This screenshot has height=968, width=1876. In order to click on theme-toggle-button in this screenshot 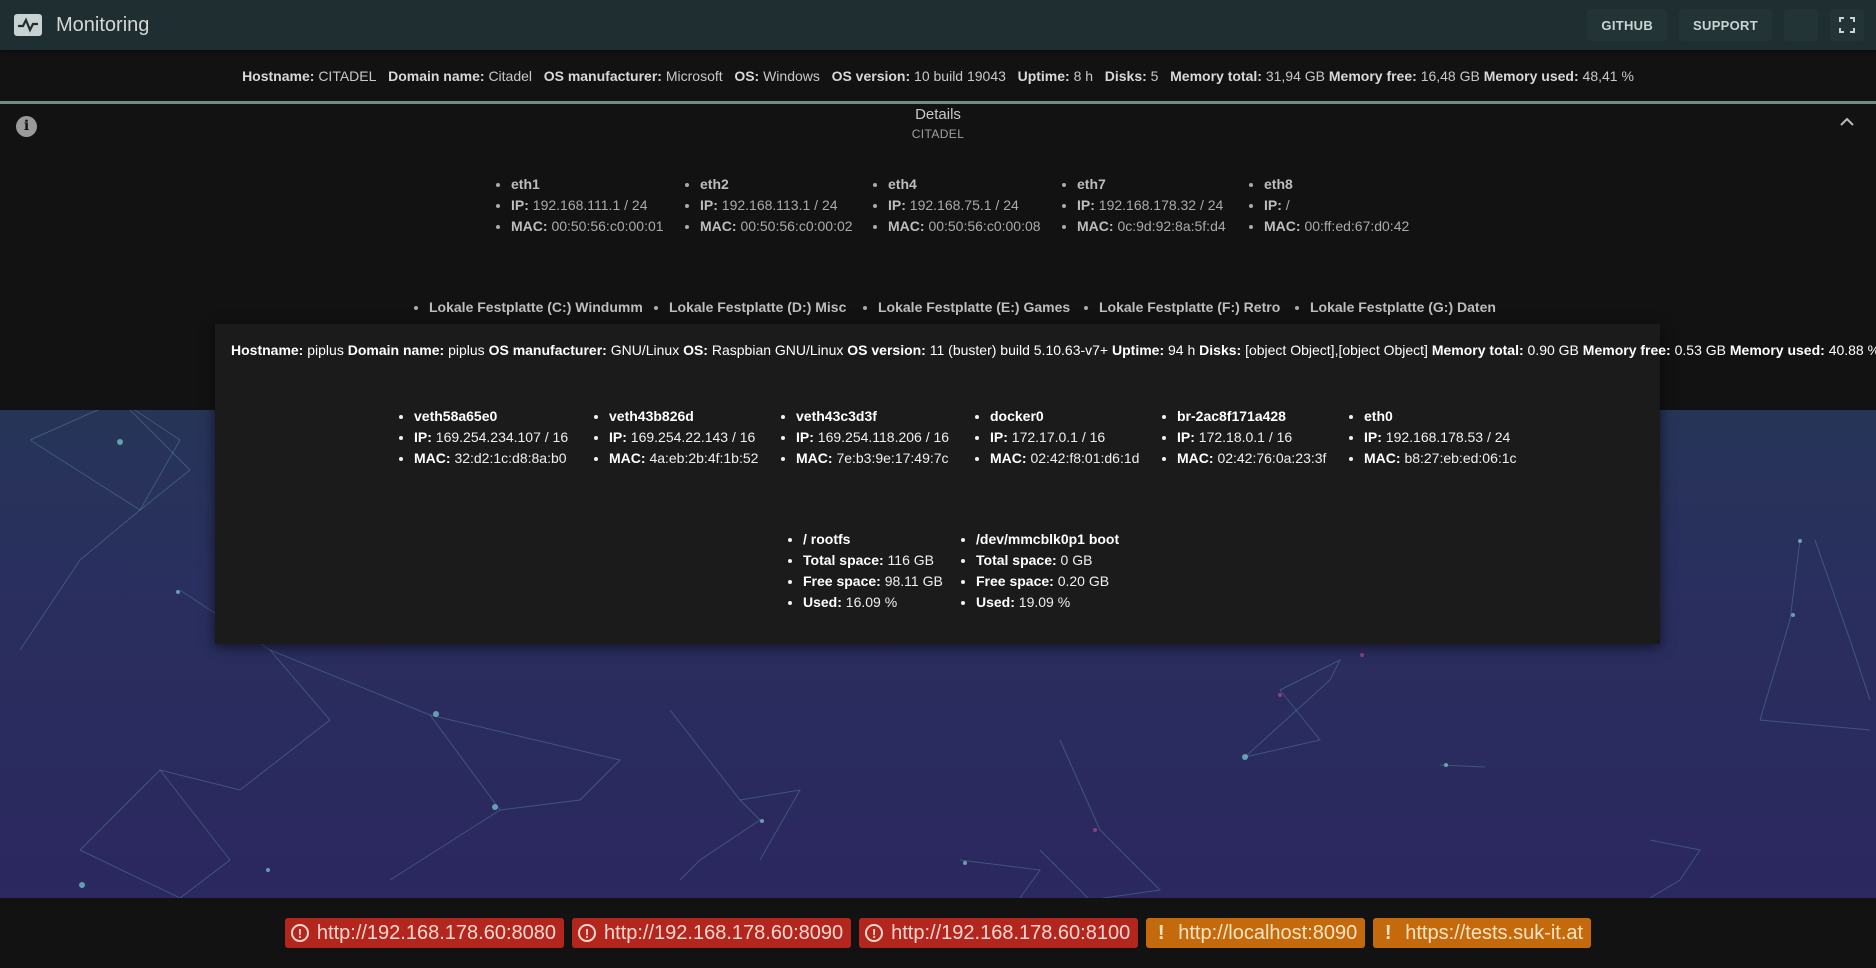, I will do `click(1801, 25)`.